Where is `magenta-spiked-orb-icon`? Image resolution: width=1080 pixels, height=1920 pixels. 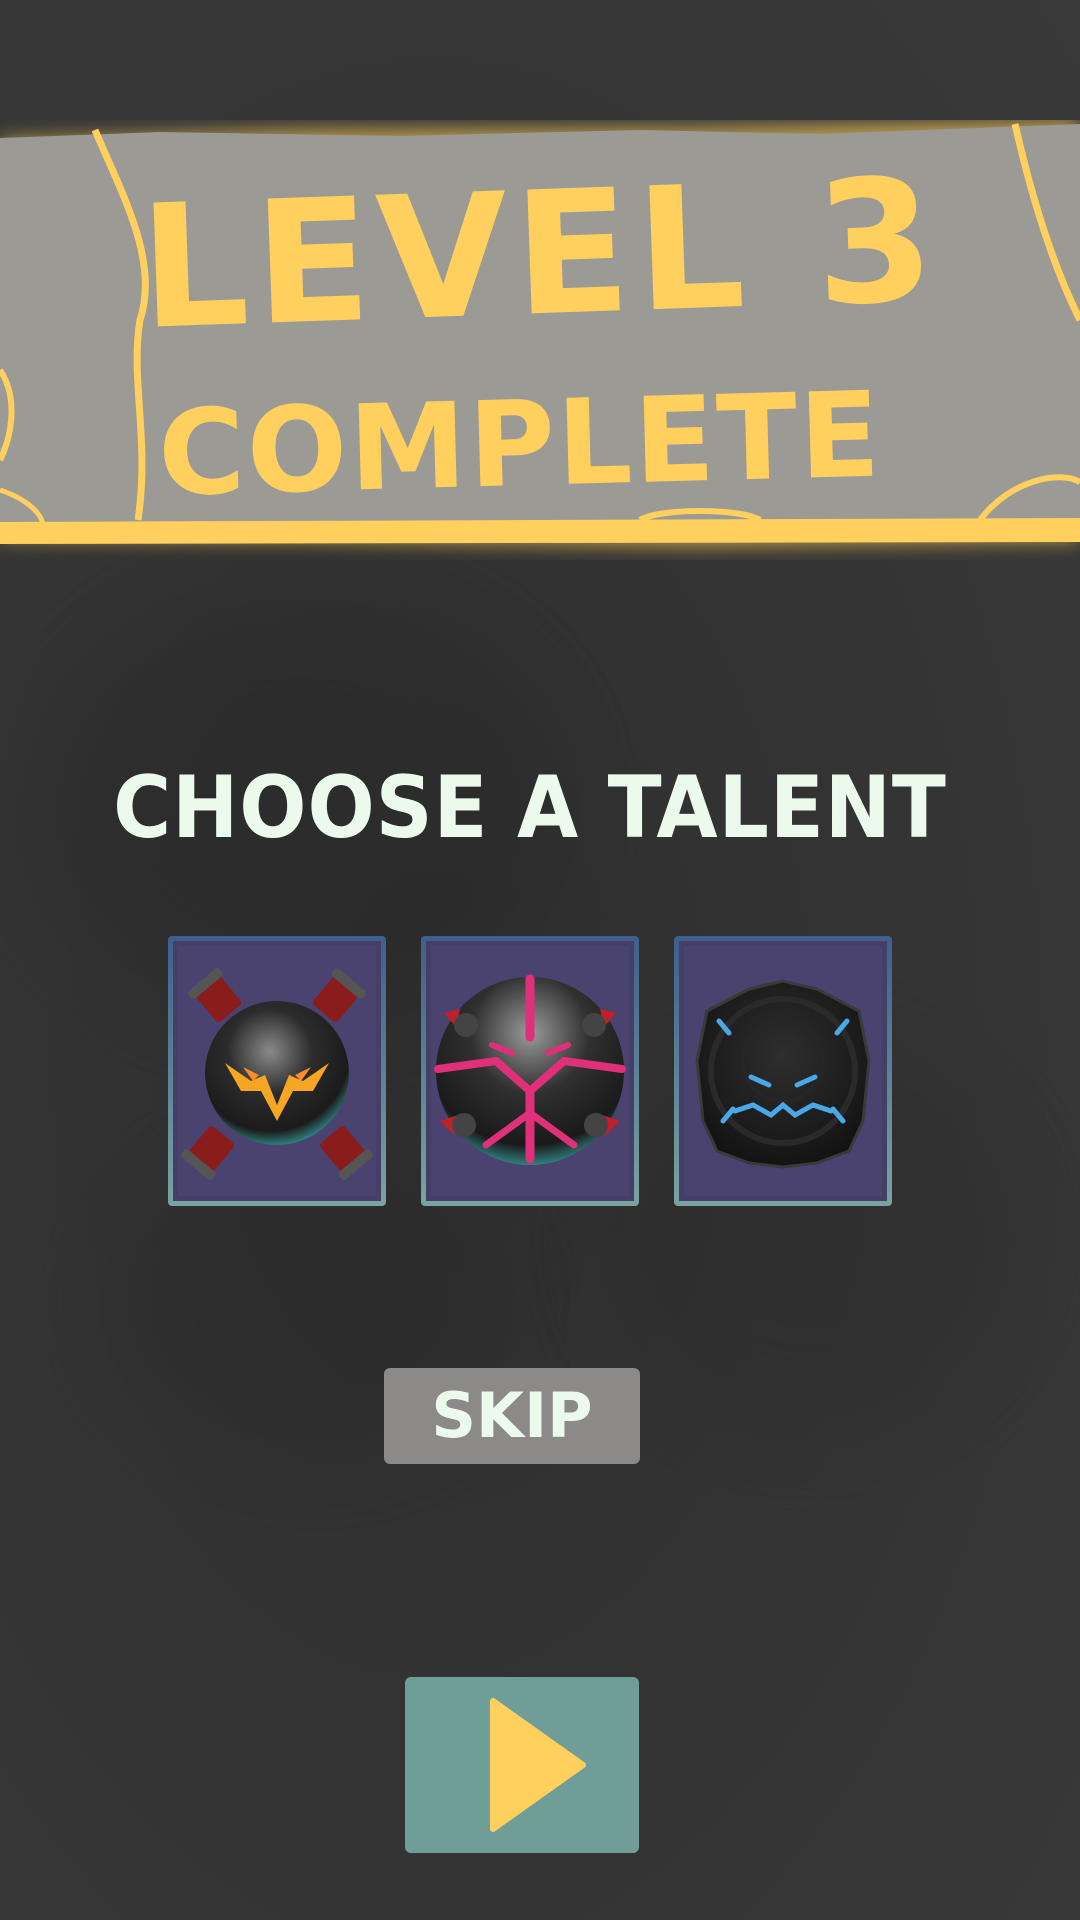
magenta-spiked-orb-icon is located at coordinates (530, 1069).